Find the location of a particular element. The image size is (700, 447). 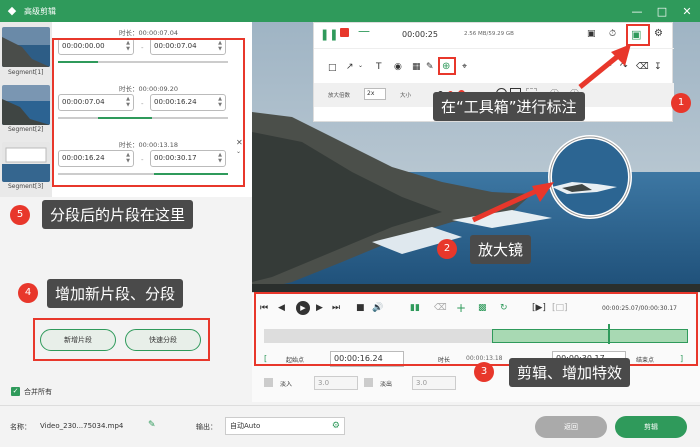

merge-all-checkbox: ✓ is located at coordinates (15, 391).